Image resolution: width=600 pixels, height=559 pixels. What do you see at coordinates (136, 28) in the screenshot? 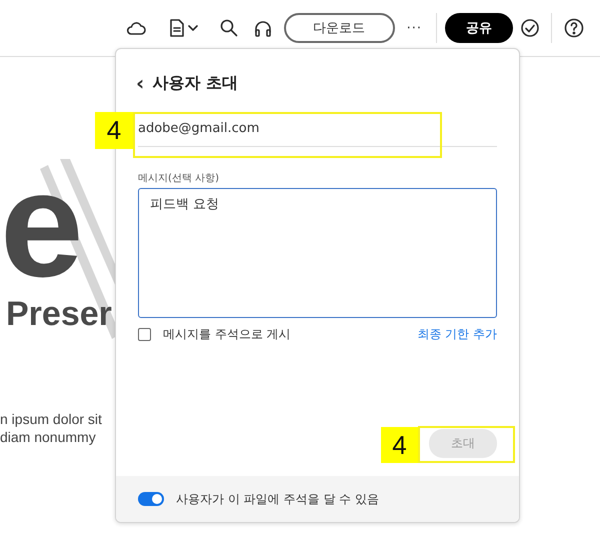
I see `cloud-icon` at bounding box center [136, 28].